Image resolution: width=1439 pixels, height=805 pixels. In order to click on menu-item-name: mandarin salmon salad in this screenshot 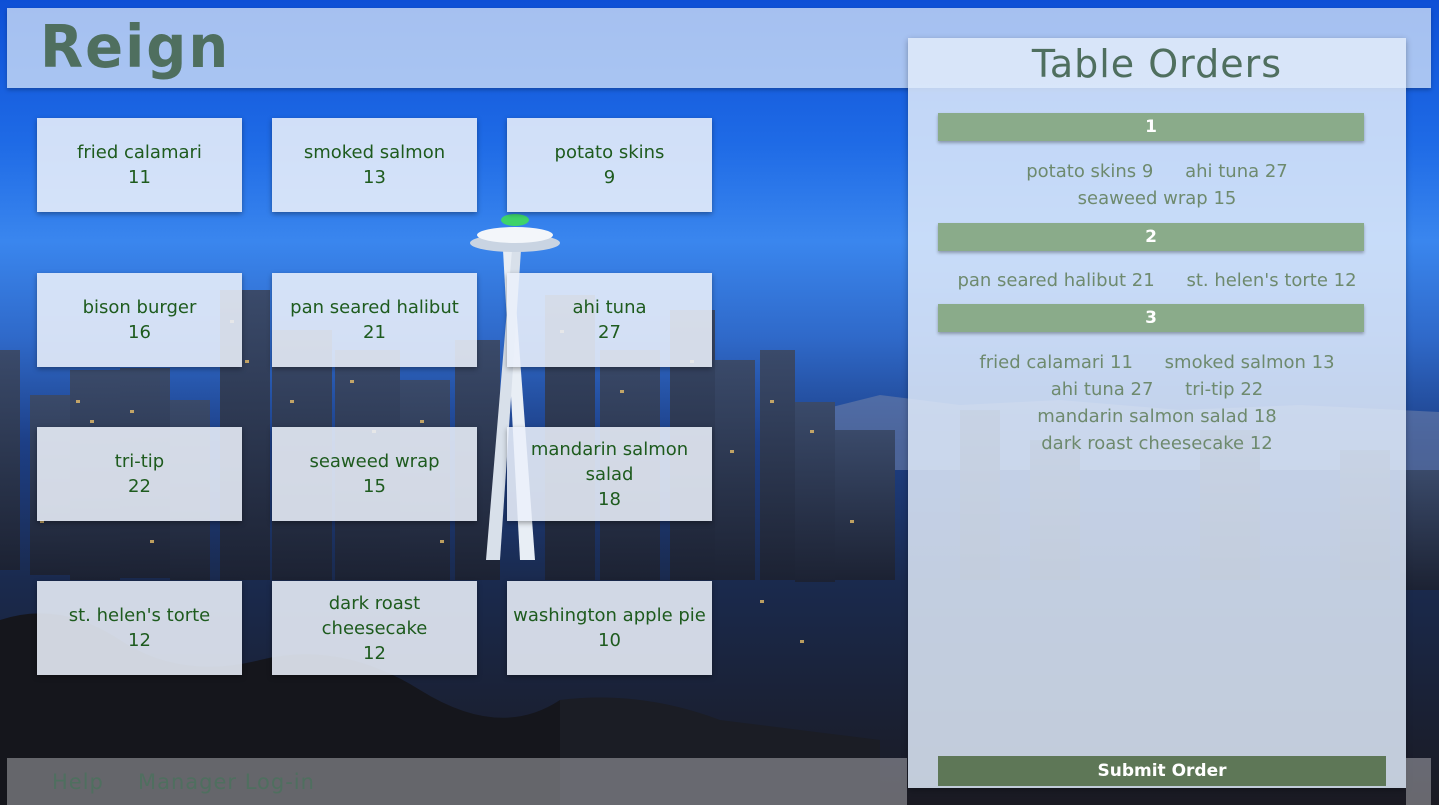, I will do `click(609, 461)`.